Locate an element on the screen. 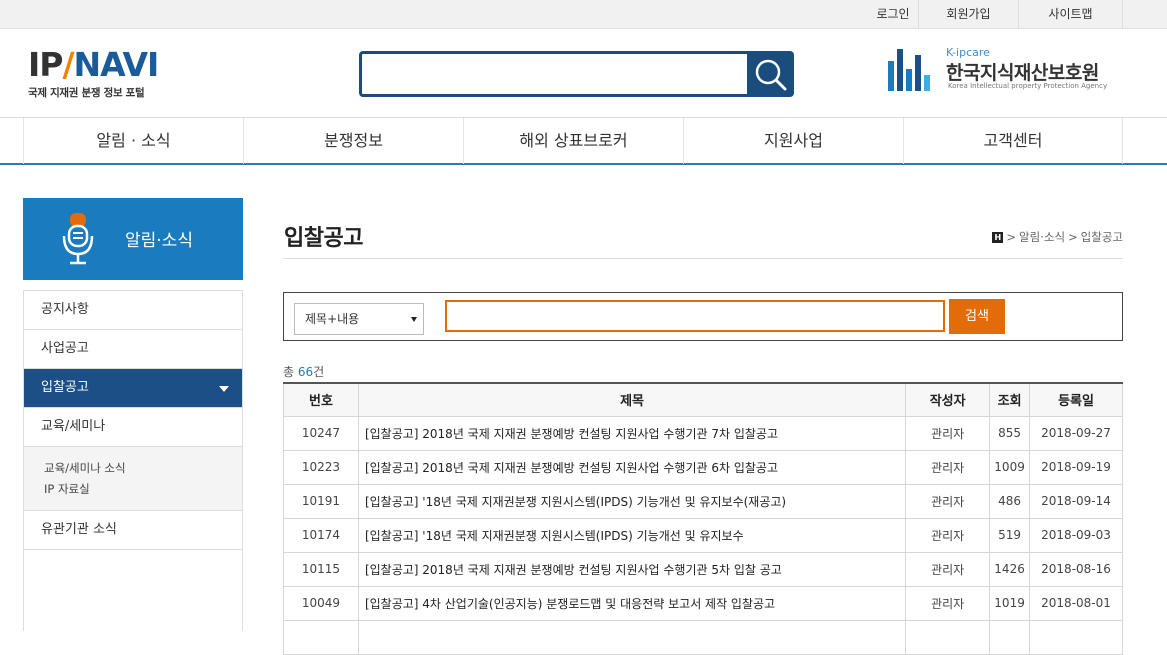  top-utility-bar: 로그인 회원가입 사이트맵 is located at coordinates (583, 14).